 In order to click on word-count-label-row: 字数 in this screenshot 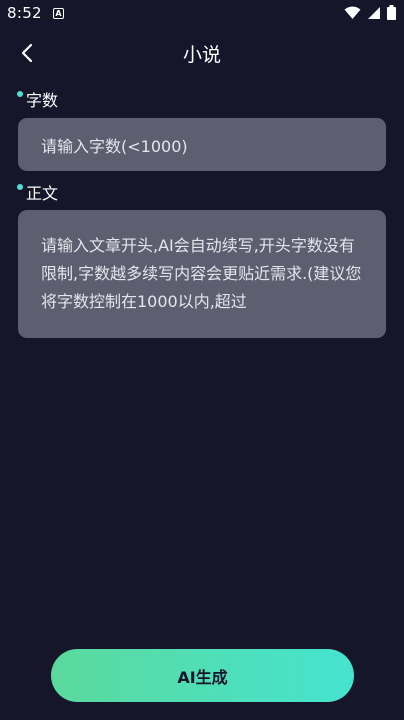, I will do `click(37, 99)`.